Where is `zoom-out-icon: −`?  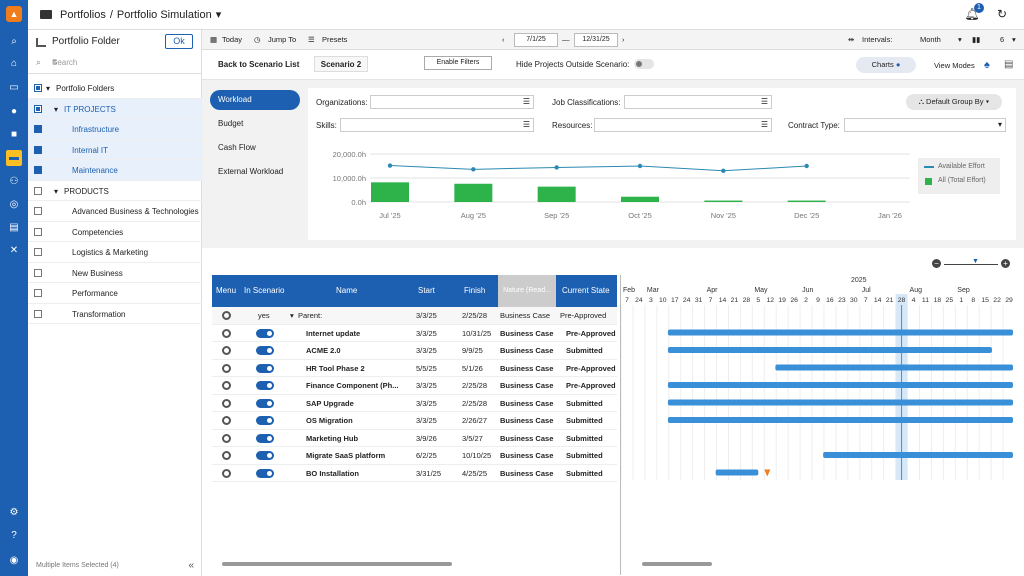
zoom-out-icon: − is located at coordinates (936, 263).